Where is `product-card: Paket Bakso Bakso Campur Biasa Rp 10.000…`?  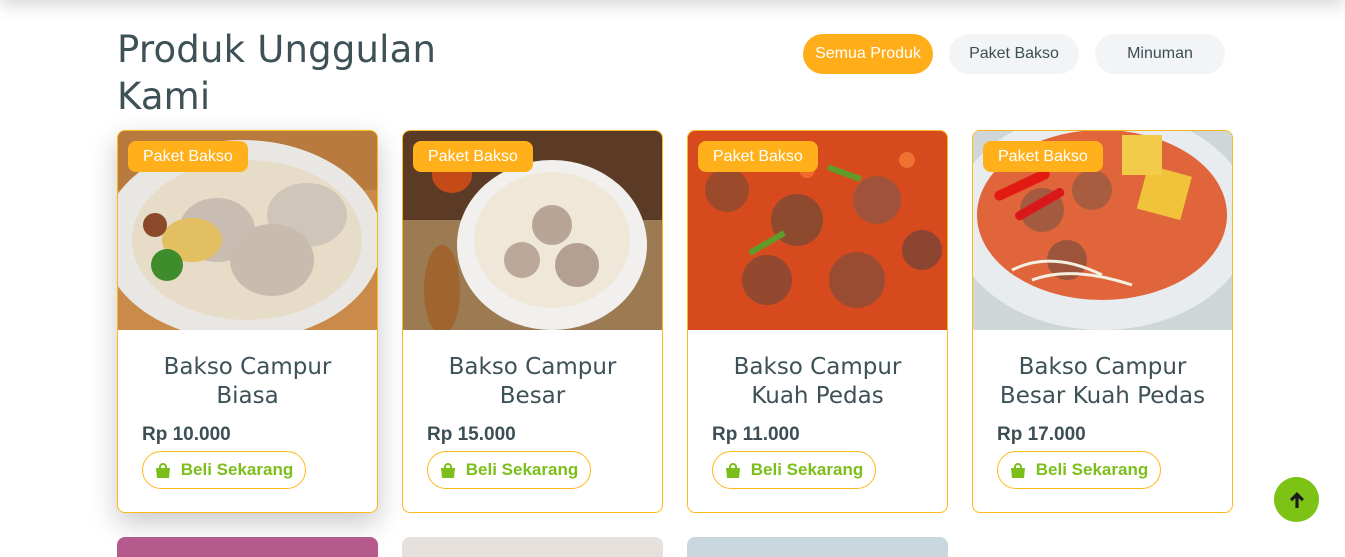 product-card: Paket Bakso Bakso Campur Biasa Rp 10.000… is located at coordinates (247, 321).